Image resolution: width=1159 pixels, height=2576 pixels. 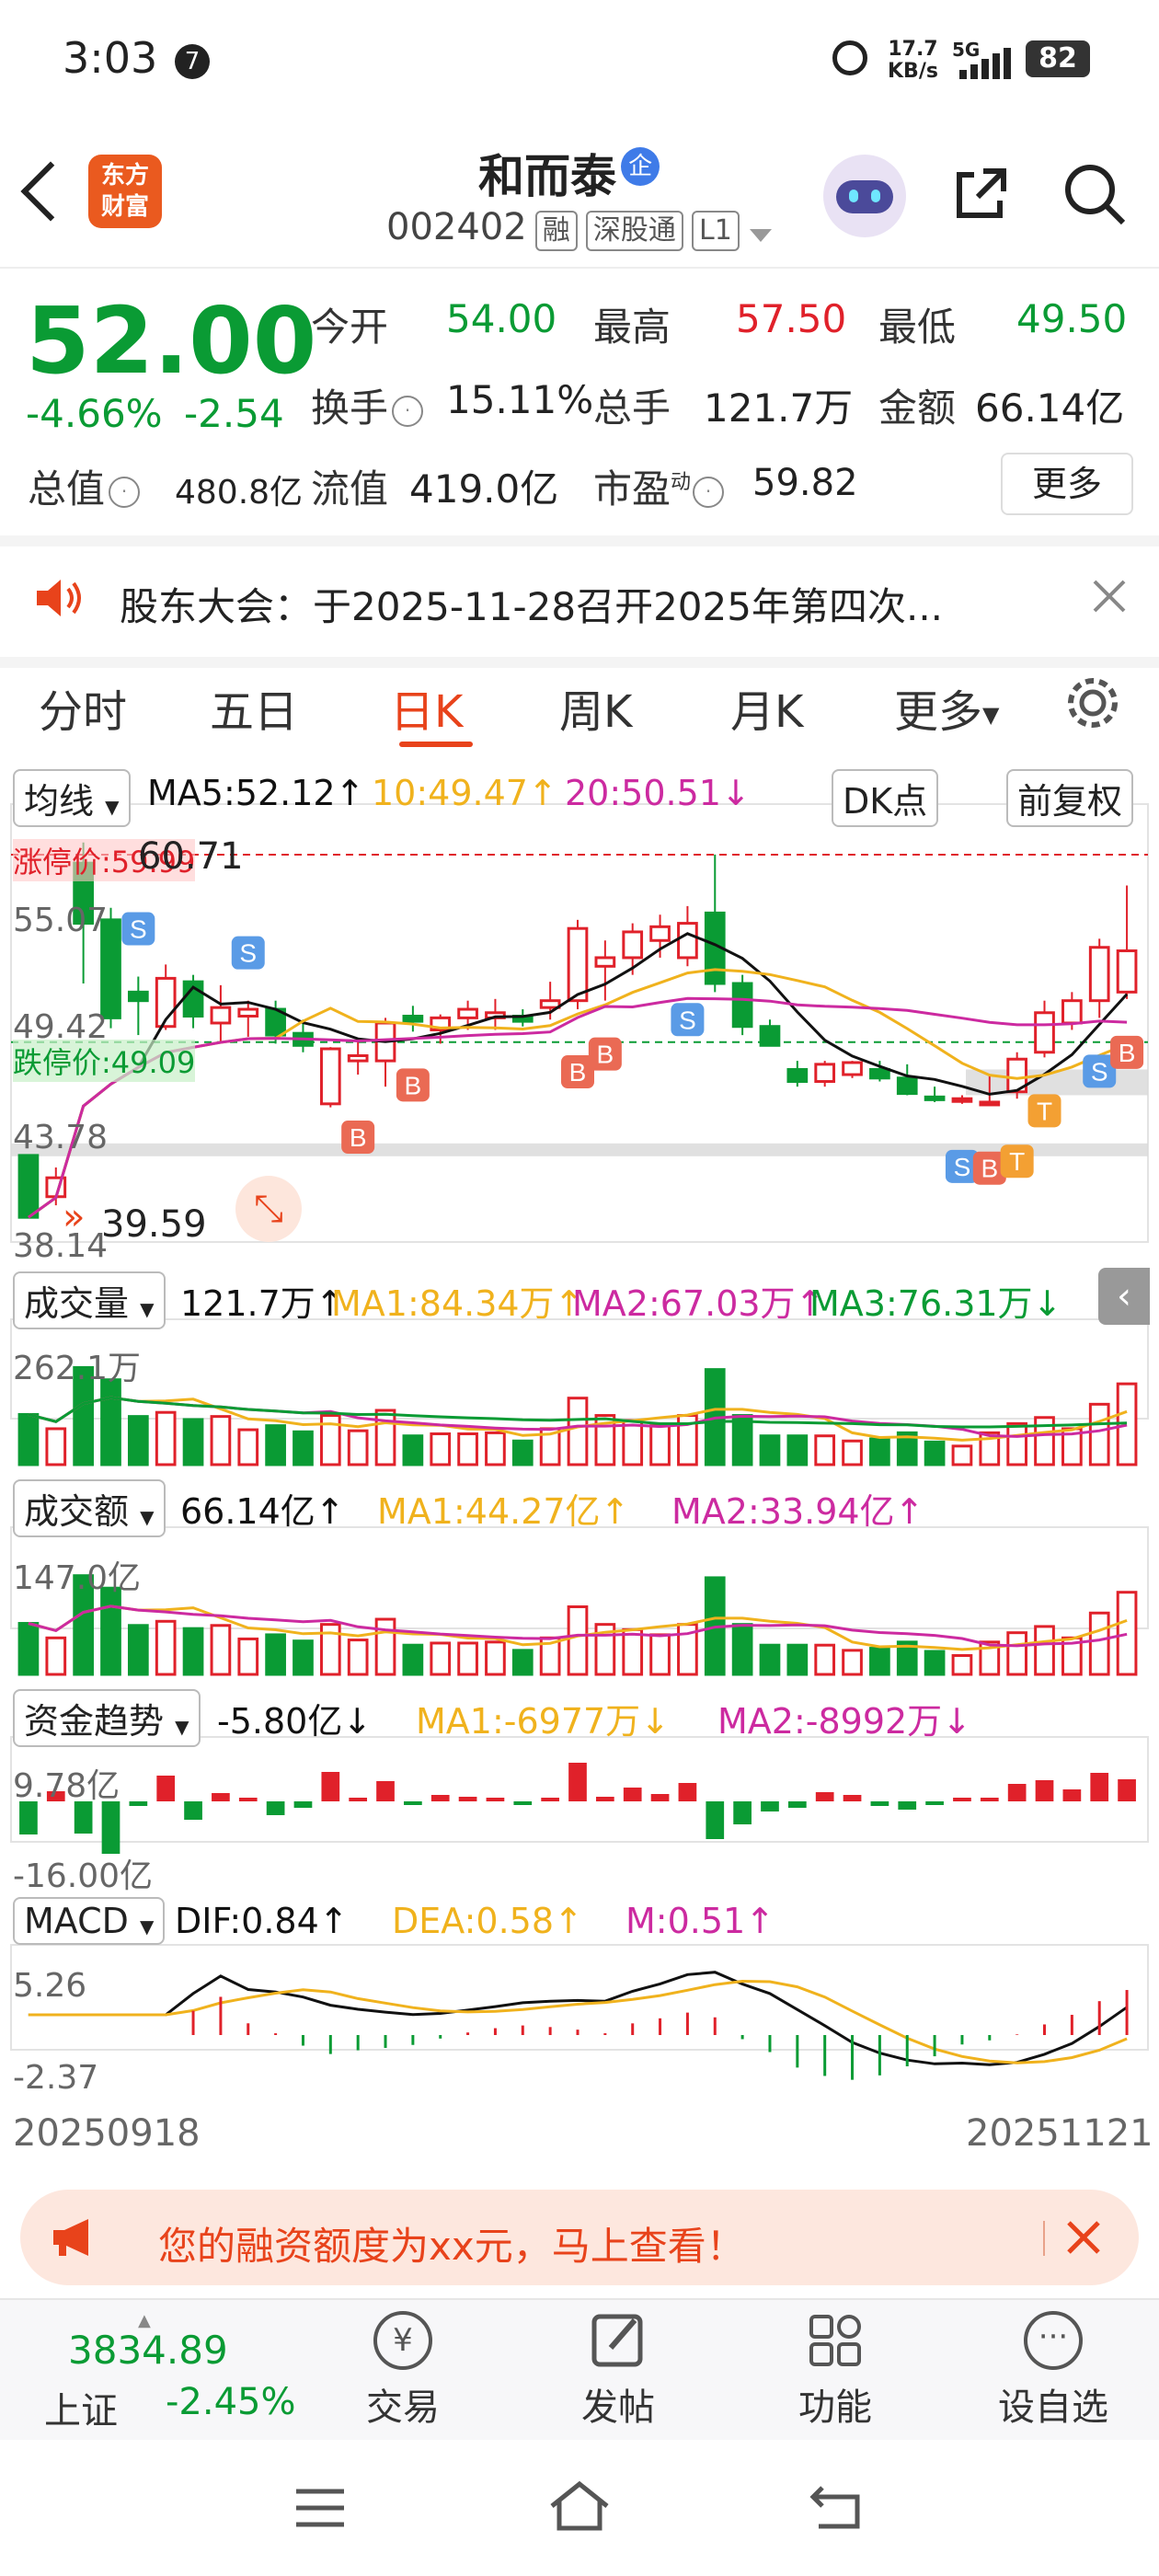 What do you see at coordinates (59, 598) in the screenshot?
I see `speaker-icon` at bounding box center [59, 598].